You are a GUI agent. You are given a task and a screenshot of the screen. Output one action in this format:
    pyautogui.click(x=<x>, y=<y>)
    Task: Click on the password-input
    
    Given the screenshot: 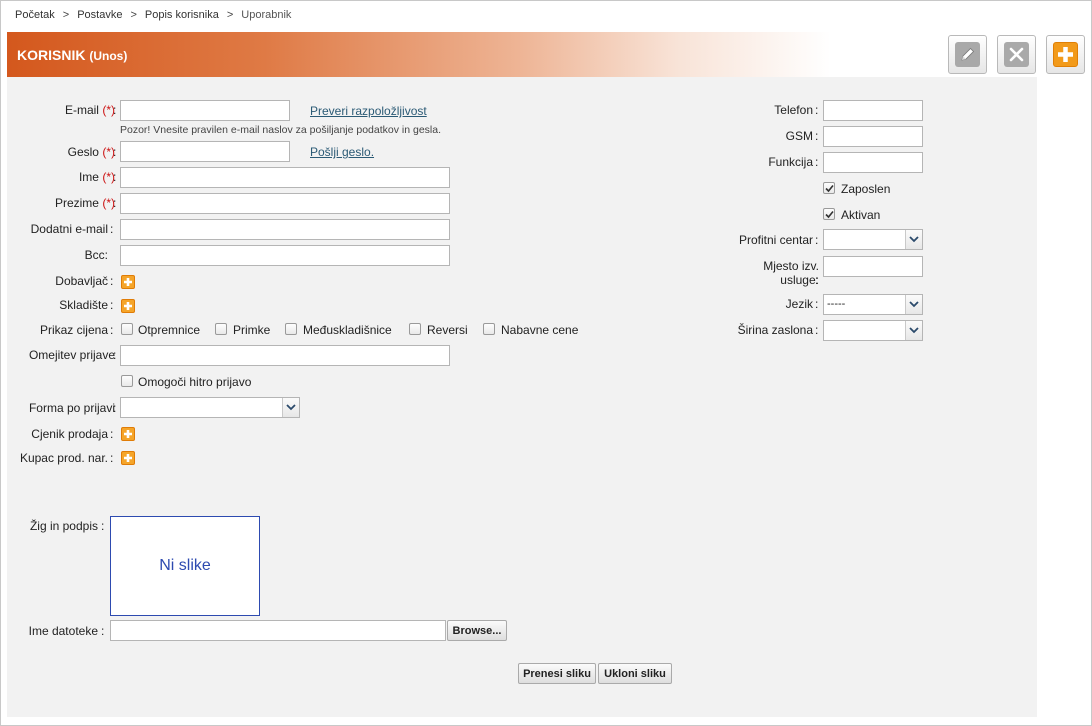 What is the action you would take?
    pyautogui.click(x=205, y=151)
    